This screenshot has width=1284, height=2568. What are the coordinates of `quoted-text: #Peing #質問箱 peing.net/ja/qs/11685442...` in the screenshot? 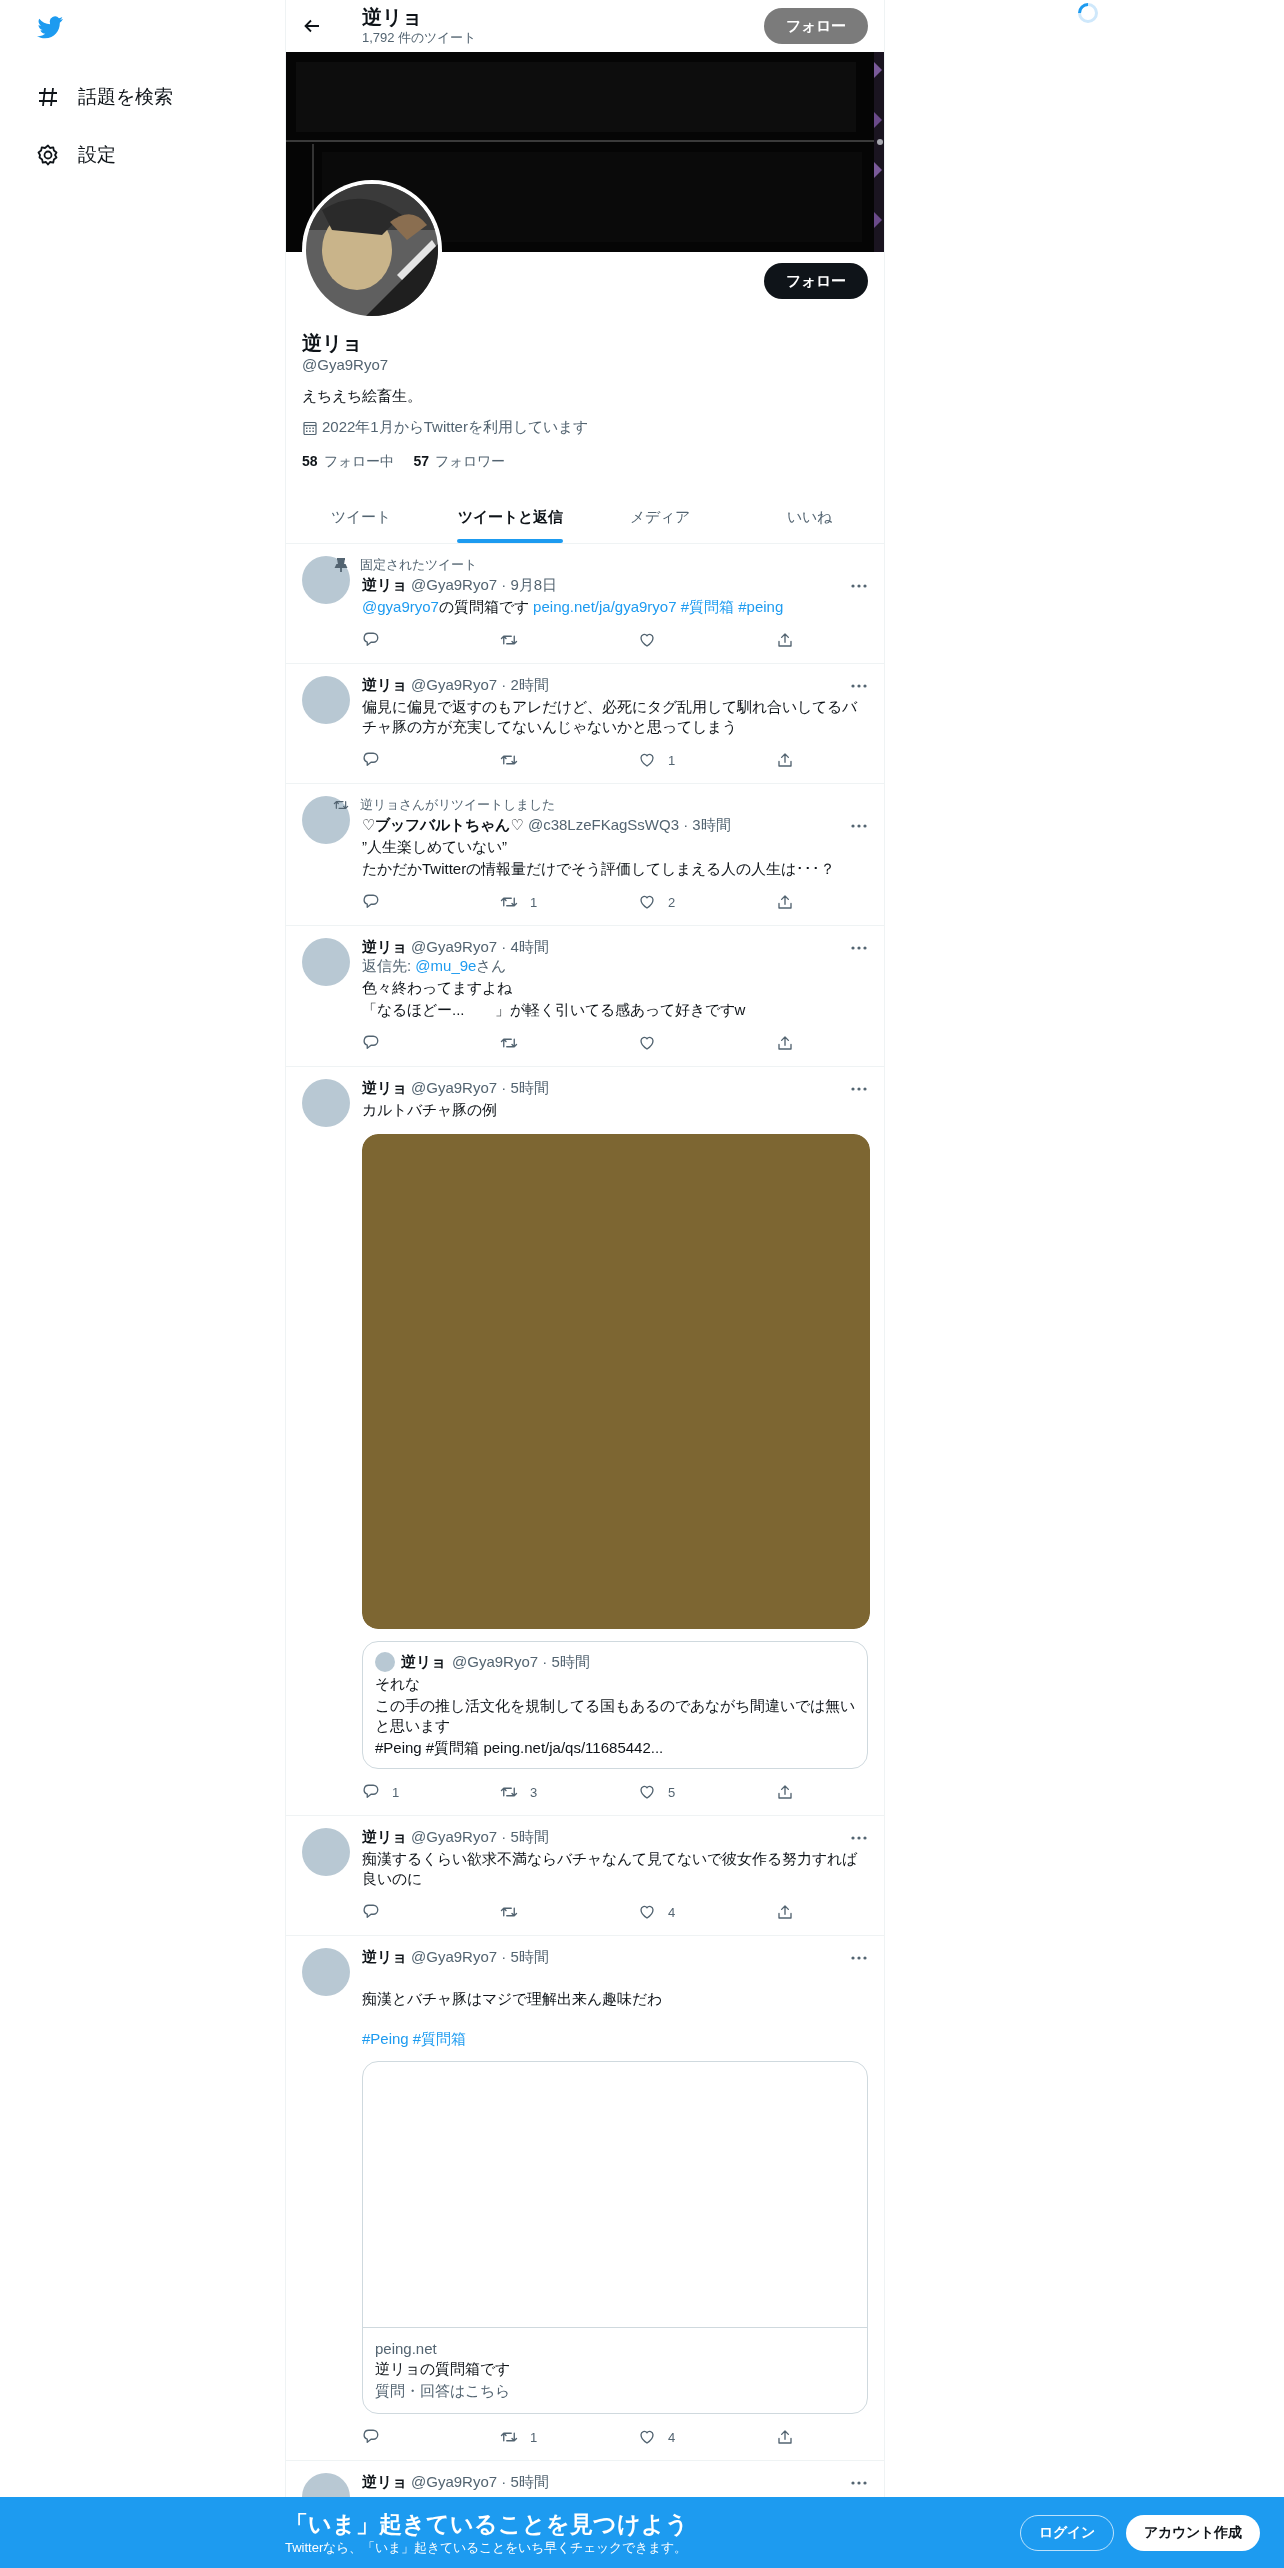 It's located at (520, 1748).